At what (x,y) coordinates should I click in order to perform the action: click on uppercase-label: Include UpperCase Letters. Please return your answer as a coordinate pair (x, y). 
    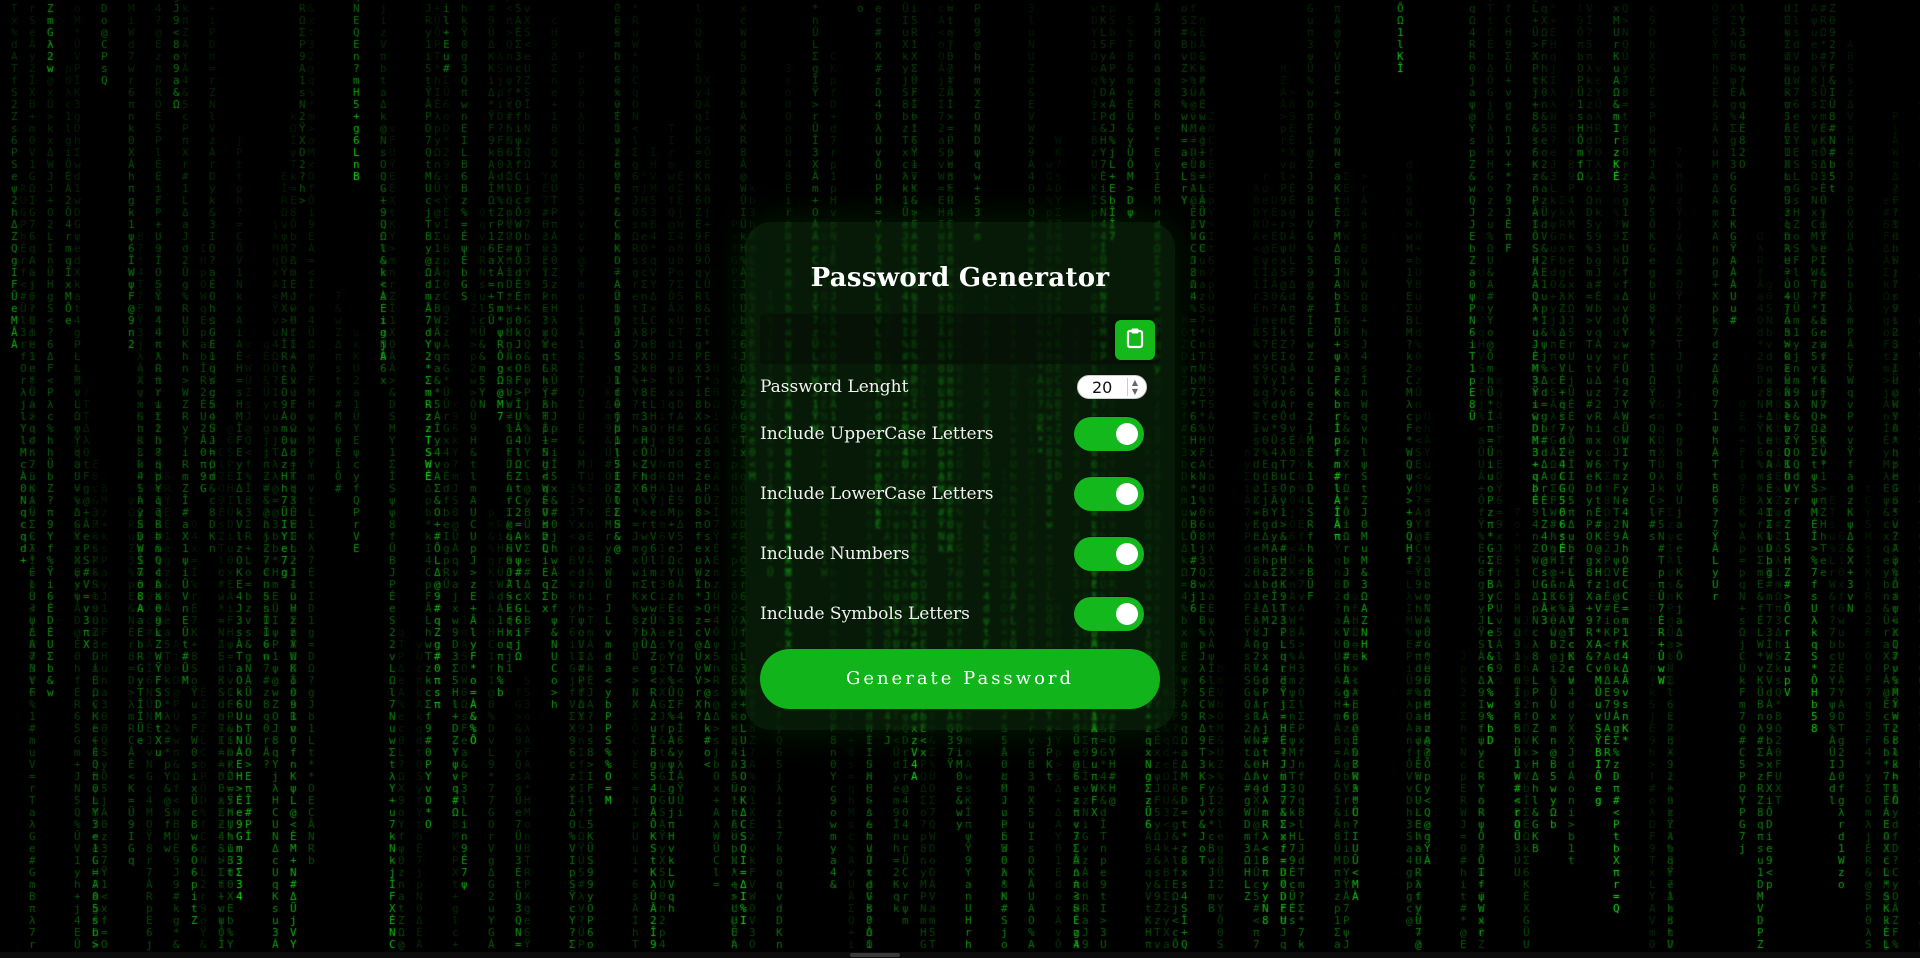
    Looking at the image, I should click on (877, 434).